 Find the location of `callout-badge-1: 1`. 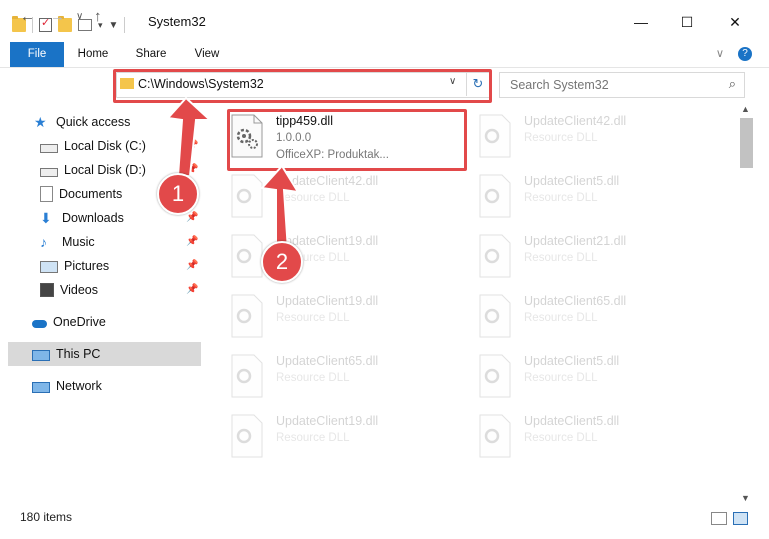

callout-badge-1: 1 is located at coordinates (178, 194).